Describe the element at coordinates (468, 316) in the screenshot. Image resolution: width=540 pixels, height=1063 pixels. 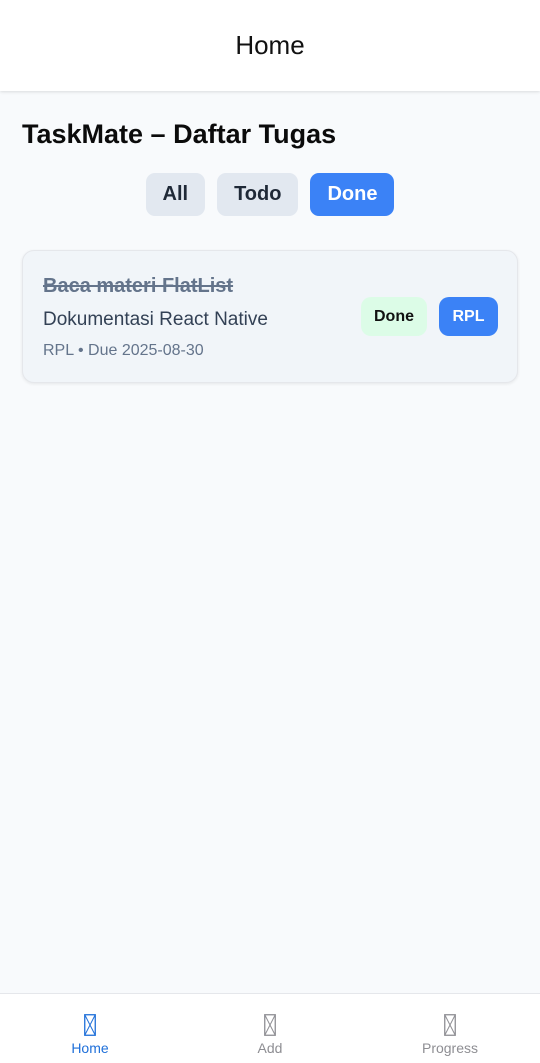
I see `category-badge: RPL` at that location.